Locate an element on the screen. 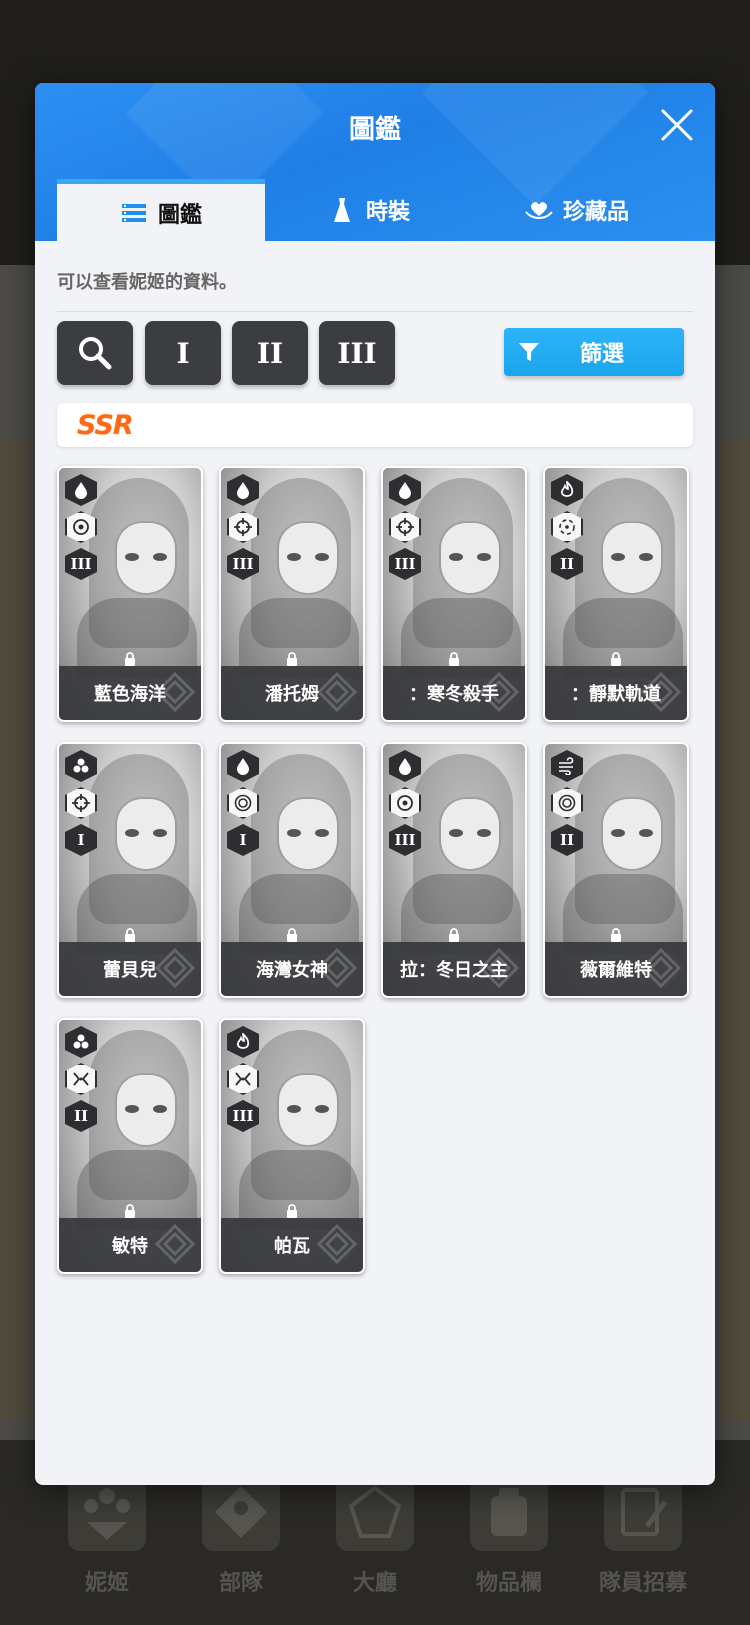 The height and width of the screenshot is (1625, 750). list-icon is located at coordinates (133, 212).